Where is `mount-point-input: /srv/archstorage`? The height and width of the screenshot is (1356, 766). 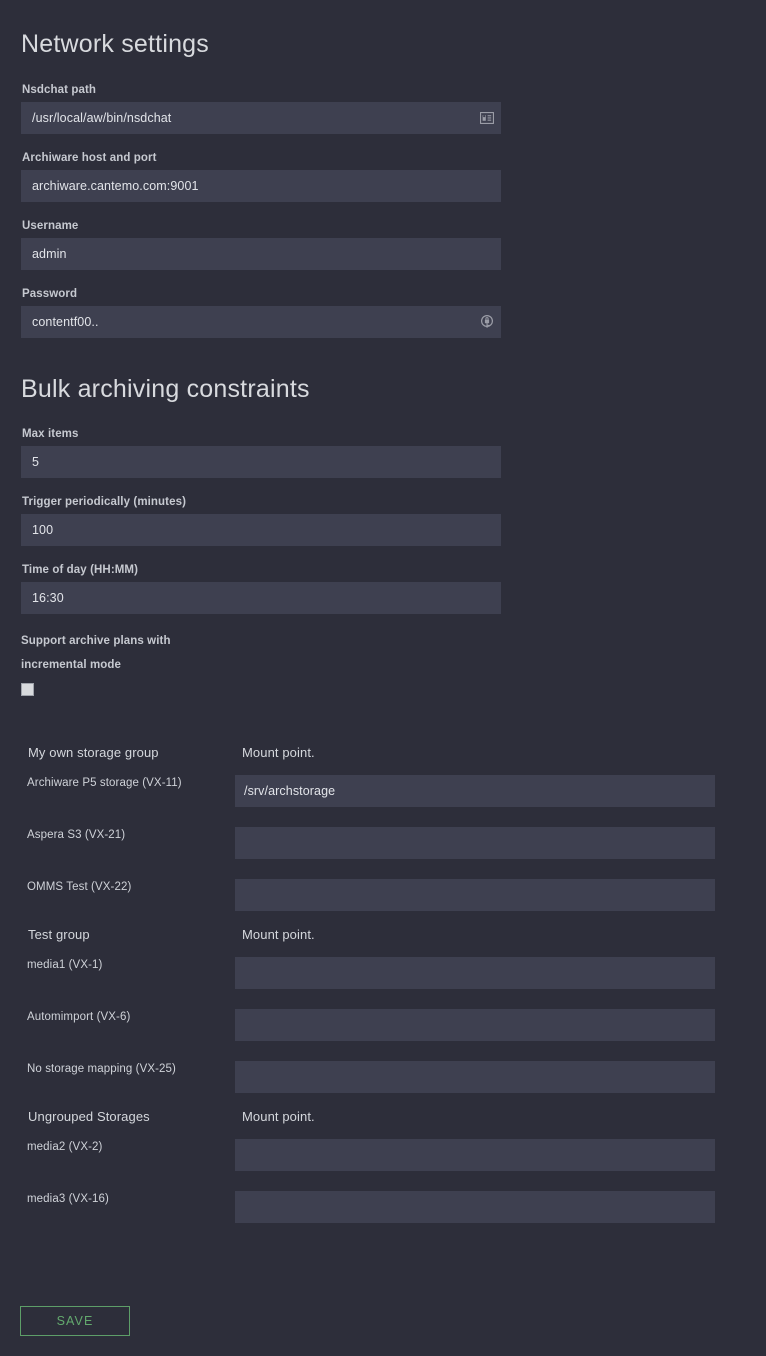 mount-point-input: /srv/archstorage is located at coordinates (285, 791).